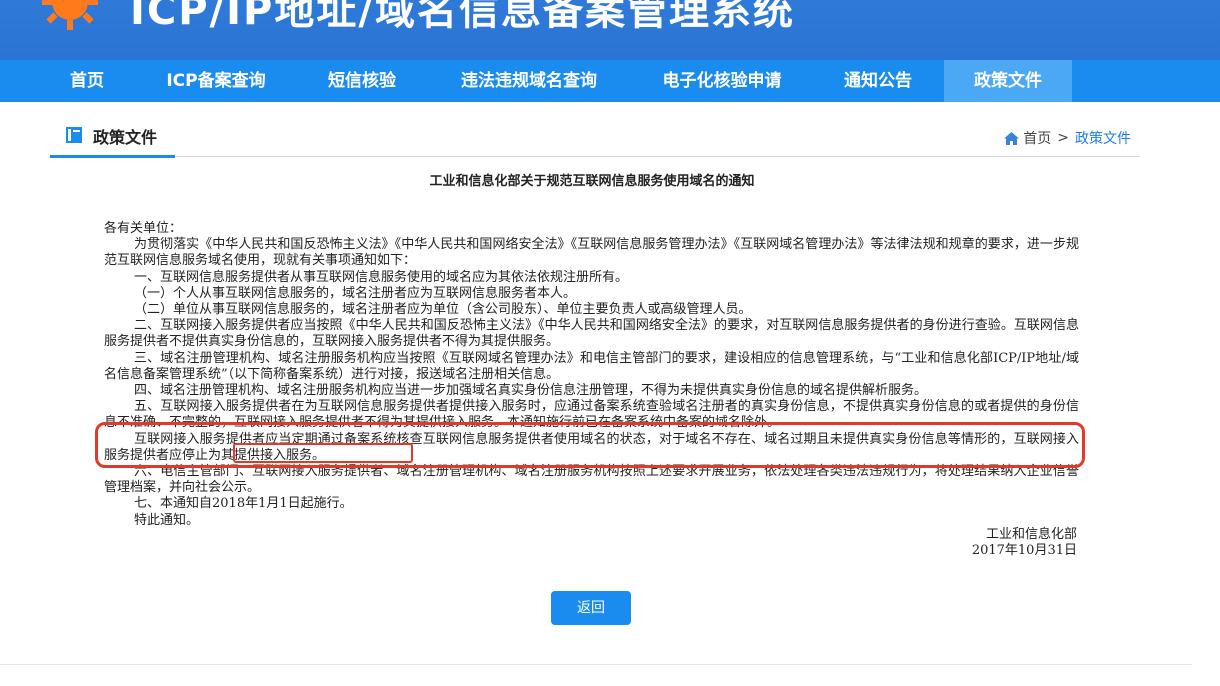 The height and width of the screenshot is (686, 1220). What do you see at coordinates (243, 504) in the screenshot?
I see `article-paragraph: 七、本通知自2018年1月1日起施行。` at bounding box center [243, 504].